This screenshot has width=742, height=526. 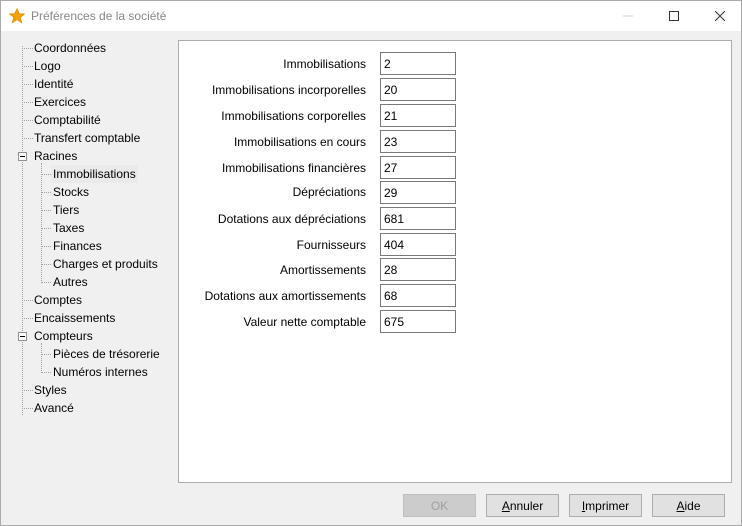 I want to click on tree-item-racines: Racines, so click(x=55, y=156).